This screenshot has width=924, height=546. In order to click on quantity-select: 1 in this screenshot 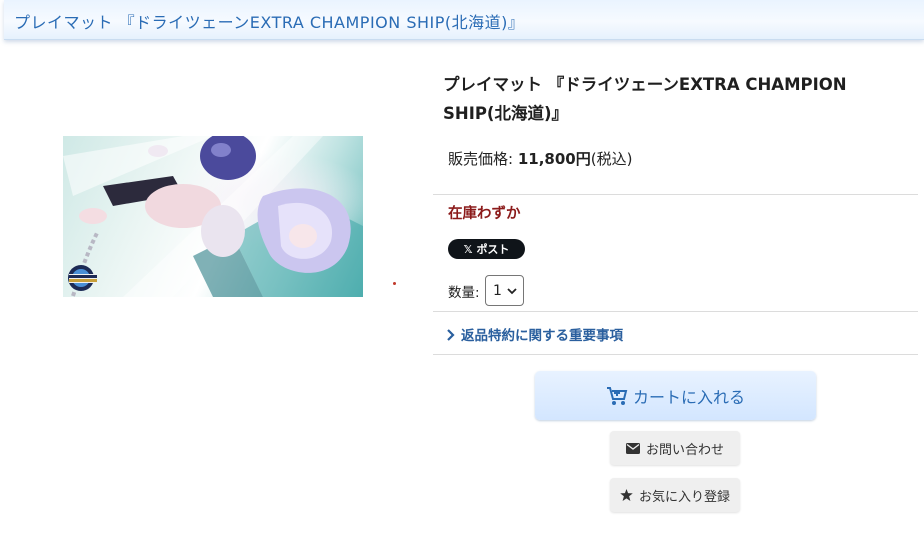, I will do `click(504, 290)`.